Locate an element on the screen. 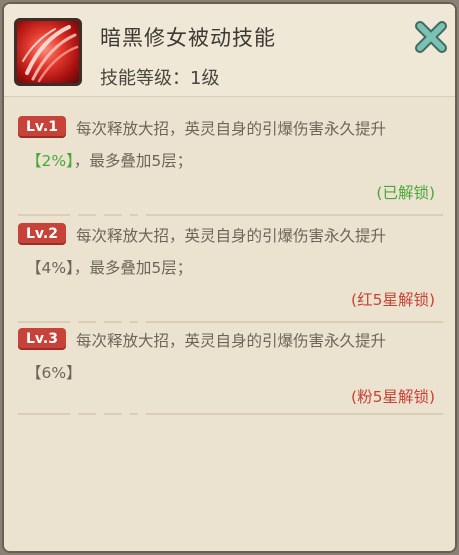  unlock-status: (红5星解锁) is located at coordinates (393, 300).